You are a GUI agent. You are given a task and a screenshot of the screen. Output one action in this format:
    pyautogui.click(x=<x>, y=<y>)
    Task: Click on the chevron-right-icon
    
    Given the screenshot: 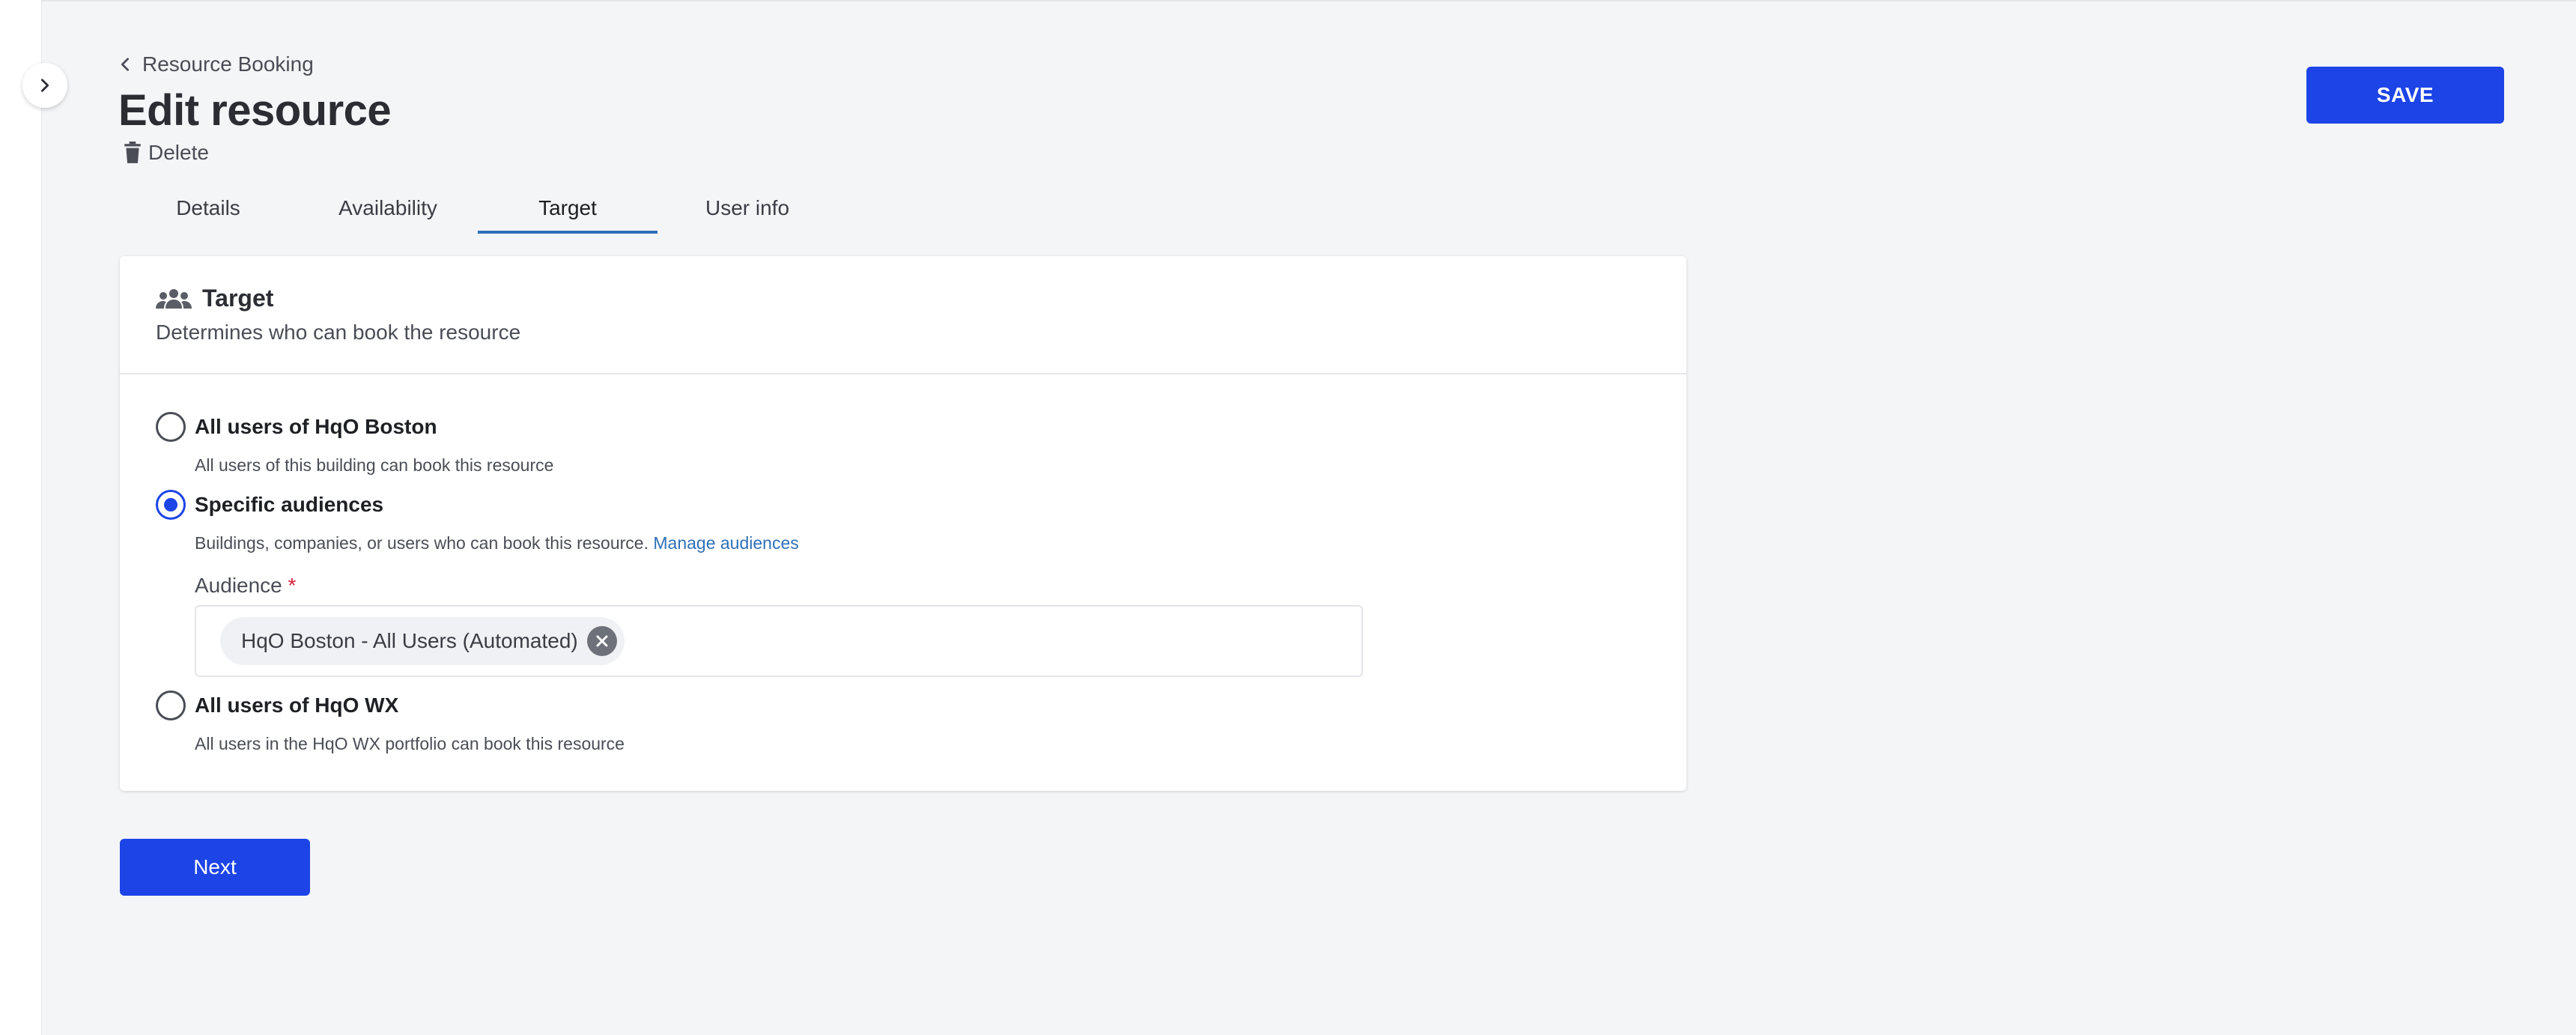 What is the action you would take?
    pyautogui.click(x=44, y=85)
    